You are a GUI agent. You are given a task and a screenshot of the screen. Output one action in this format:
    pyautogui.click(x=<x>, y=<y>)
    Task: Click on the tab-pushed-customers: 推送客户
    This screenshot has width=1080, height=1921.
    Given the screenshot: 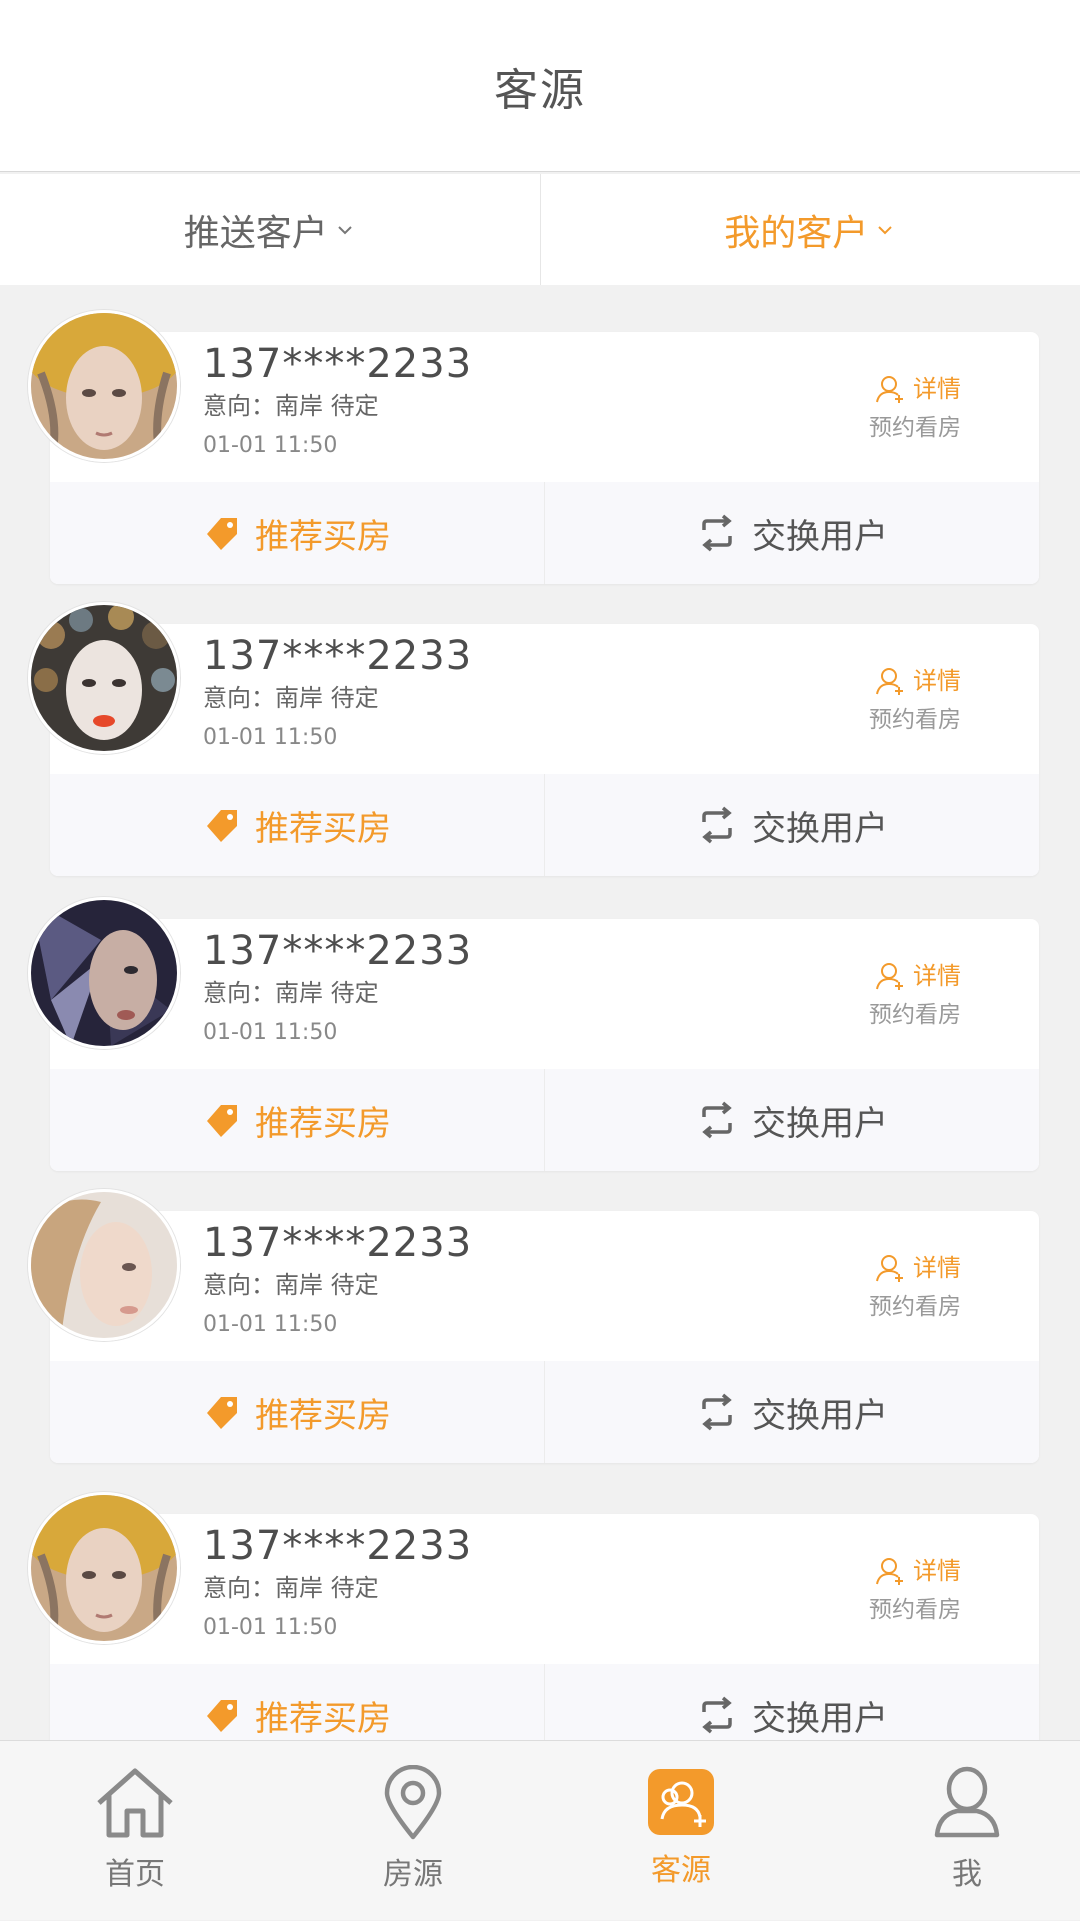 What is the action you would take?
    pyautogui.click(x=270, y=229)
    